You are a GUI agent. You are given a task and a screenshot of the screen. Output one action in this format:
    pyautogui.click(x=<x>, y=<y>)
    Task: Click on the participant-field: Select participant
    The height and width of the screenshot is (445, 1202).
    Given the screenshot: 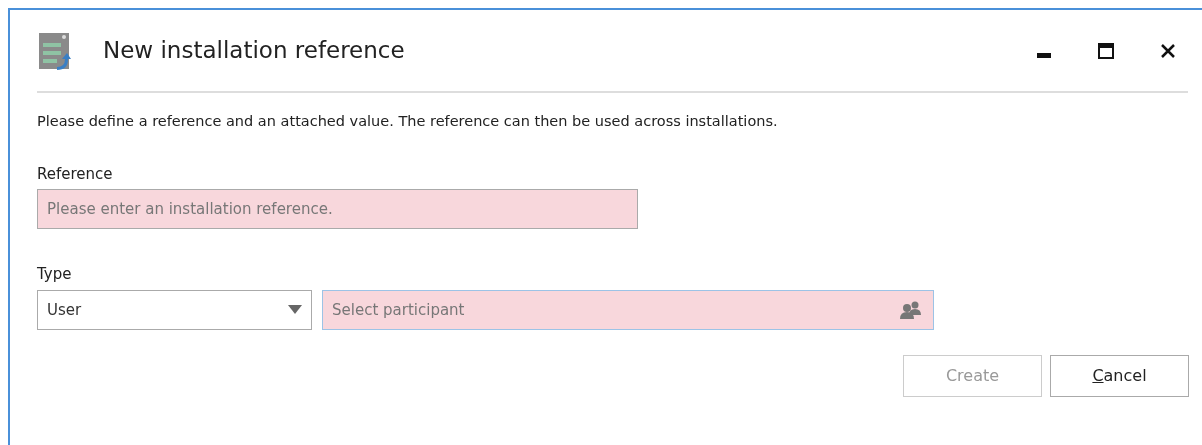 What is the action you would take?
    pyautogui.click(x=628, y=309)
    